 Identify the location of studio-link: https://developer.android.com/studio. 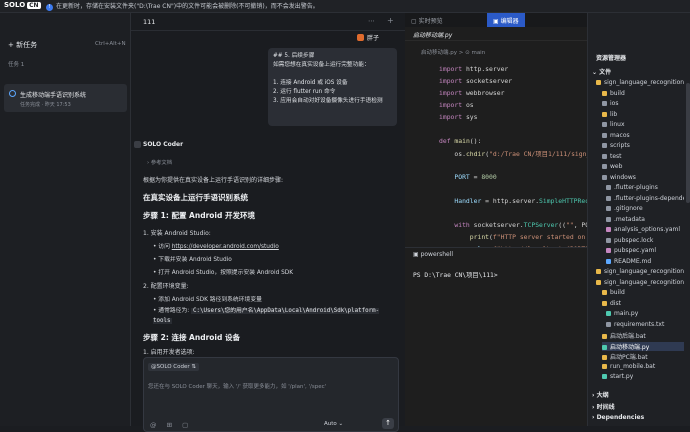
(225, 247).